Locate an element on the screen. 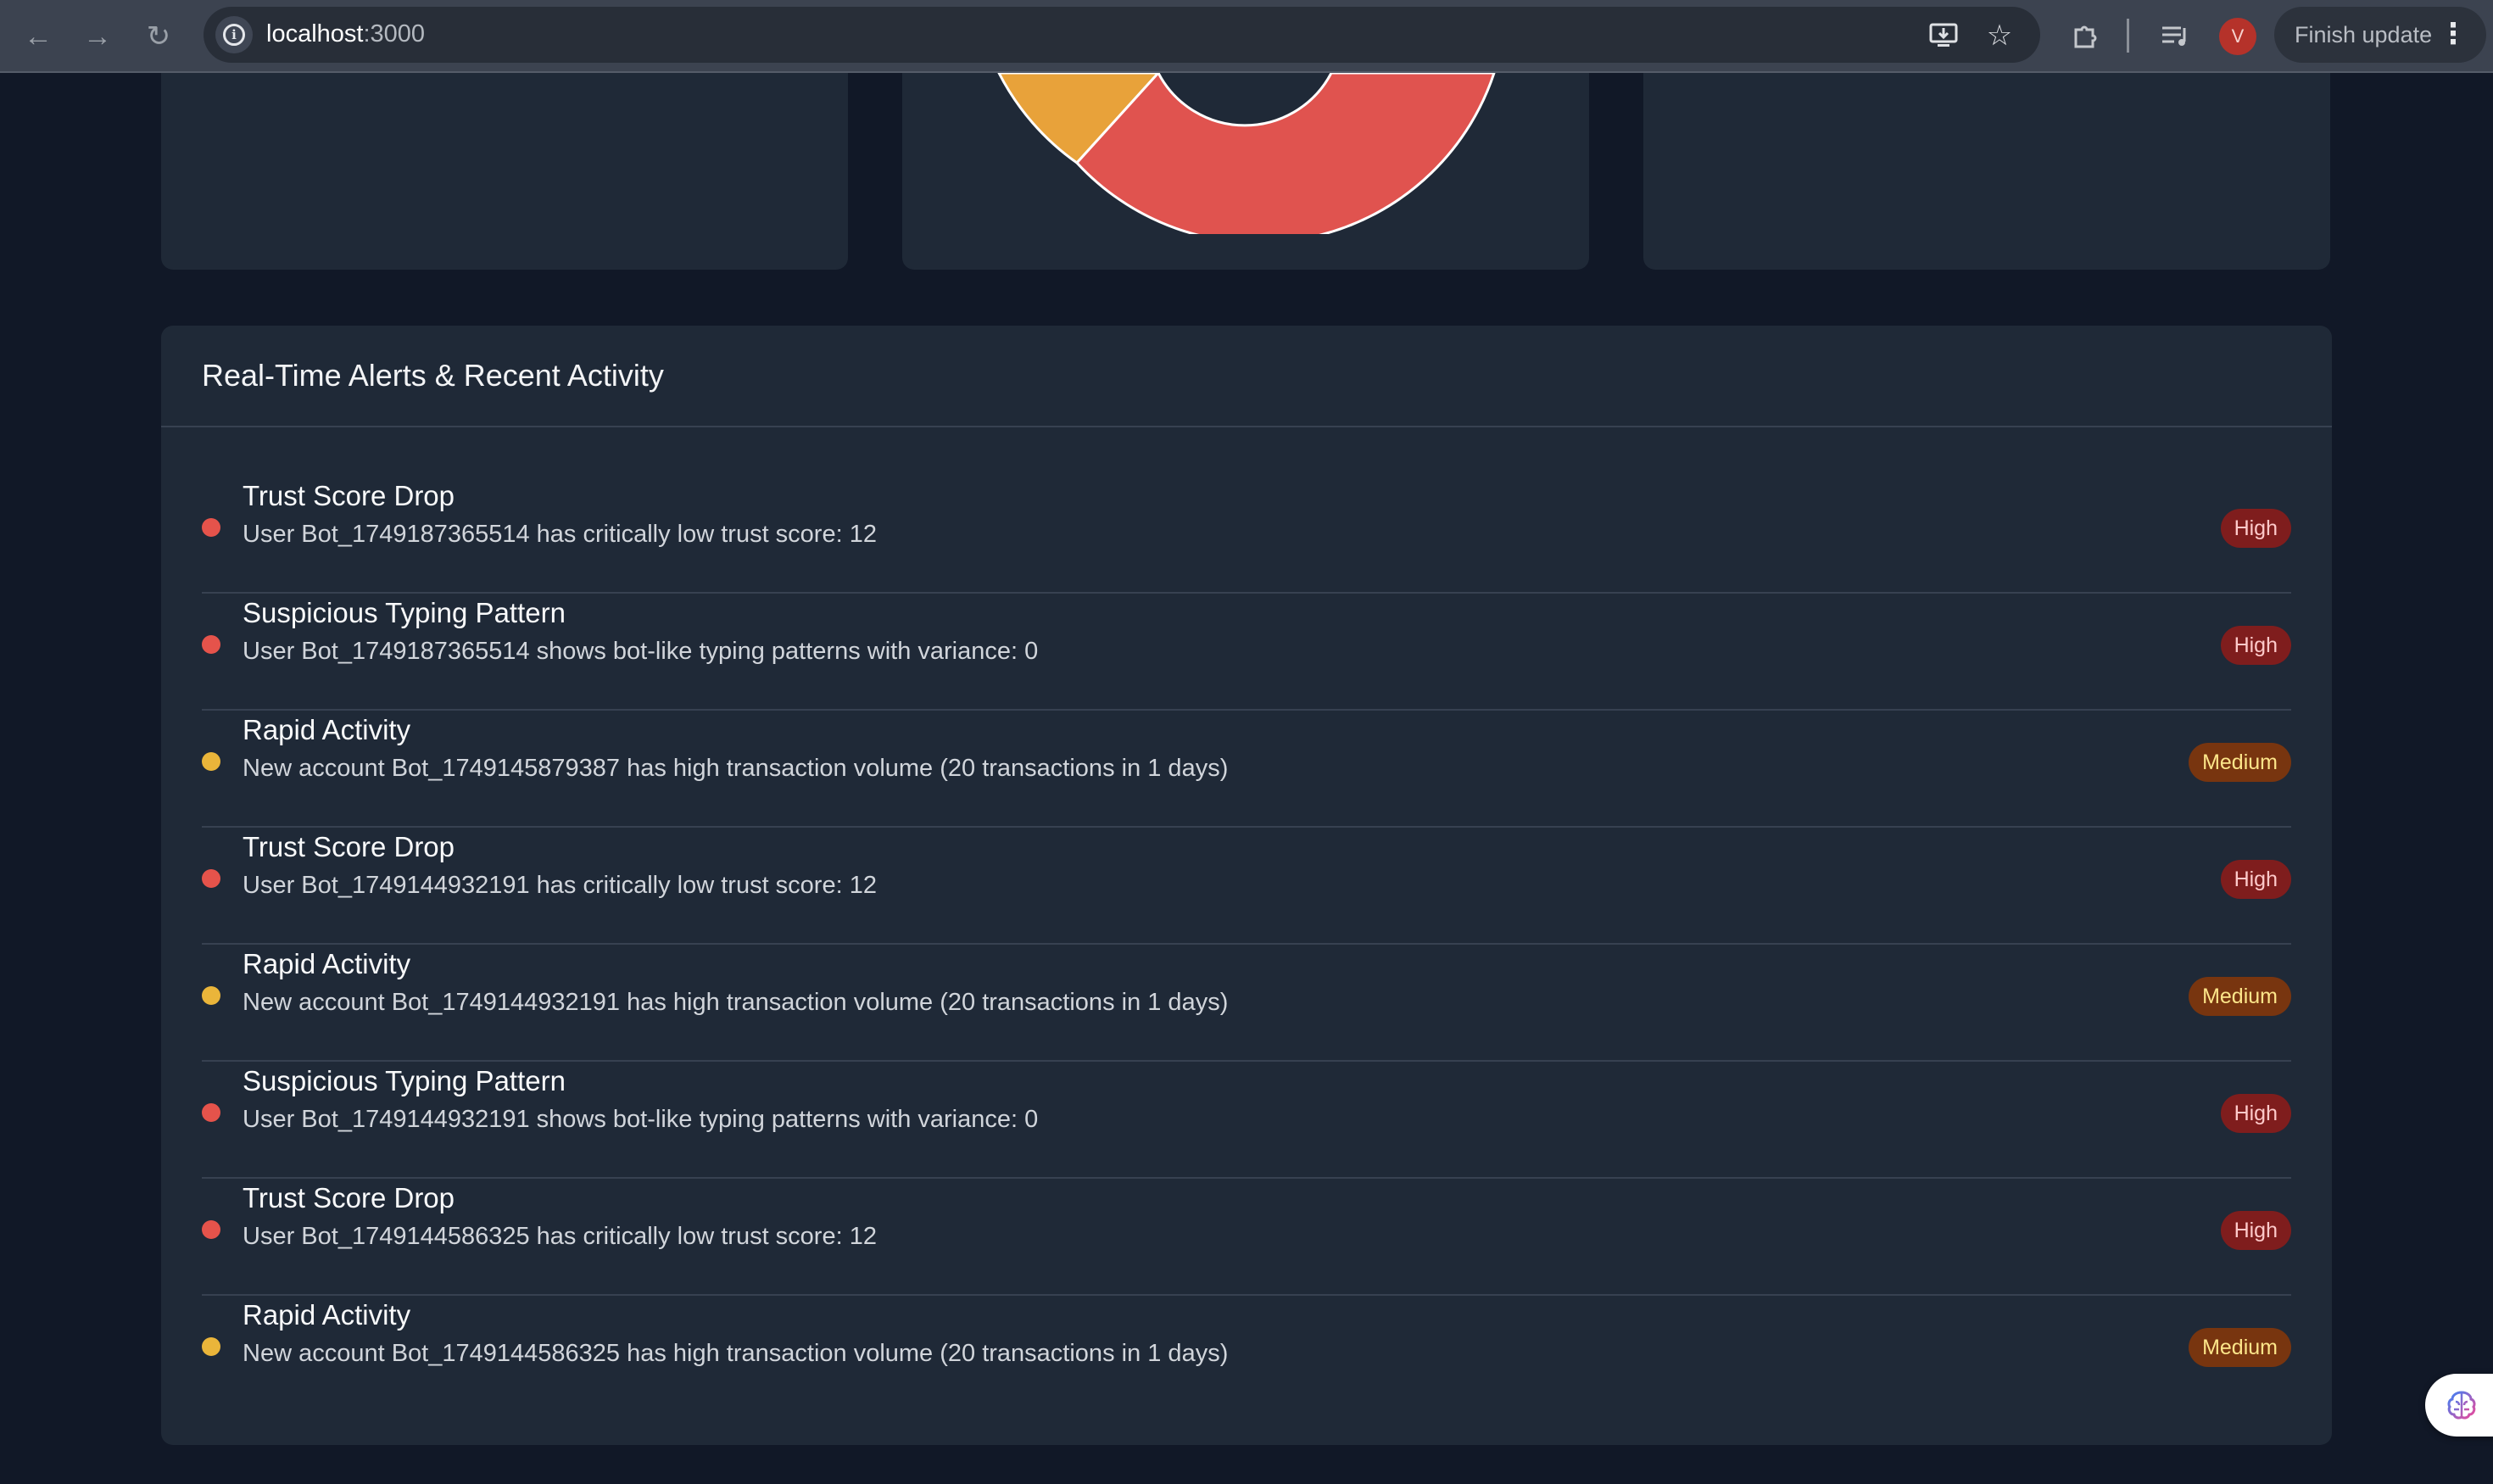  media-queue-icon is located at coordinates (2175, 36).